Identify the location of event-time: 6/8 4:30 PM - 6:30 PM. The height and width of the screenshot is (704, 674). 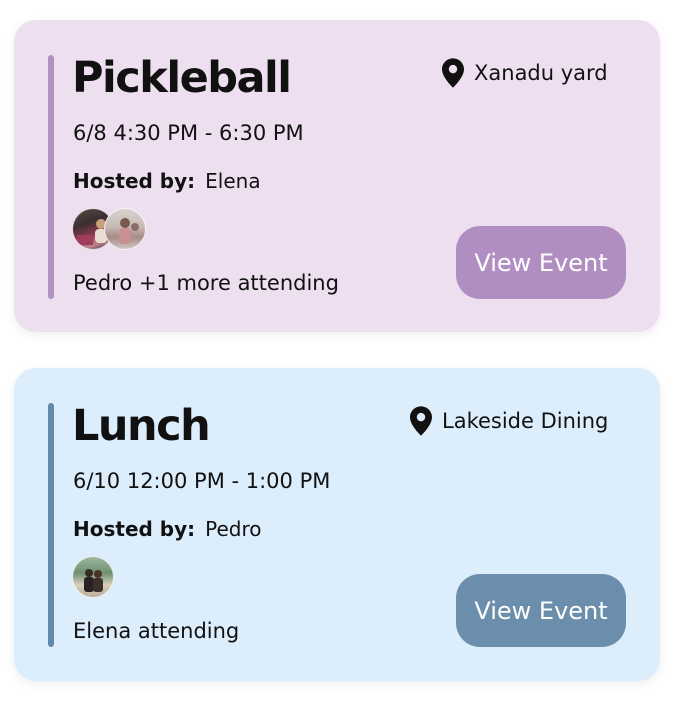
(188, 133).